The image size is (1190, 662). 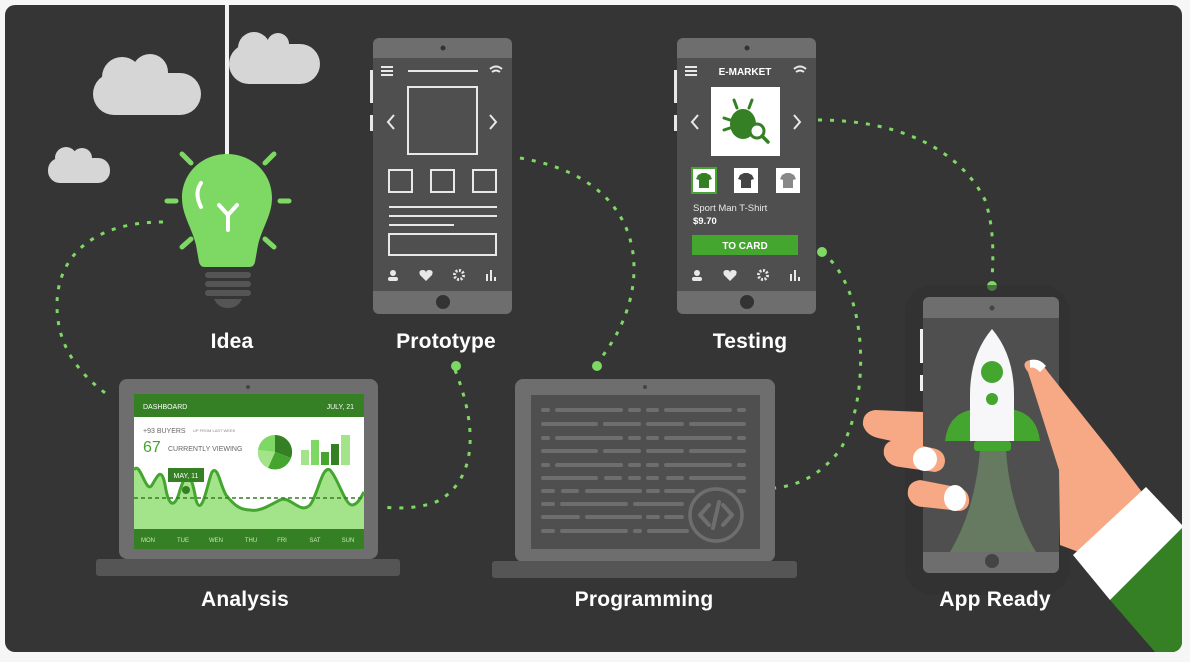 What do you see at coordinates (425, 439) in the screenshot?
I see `connector-analysis-prototype` at bounding box center [425, 439].